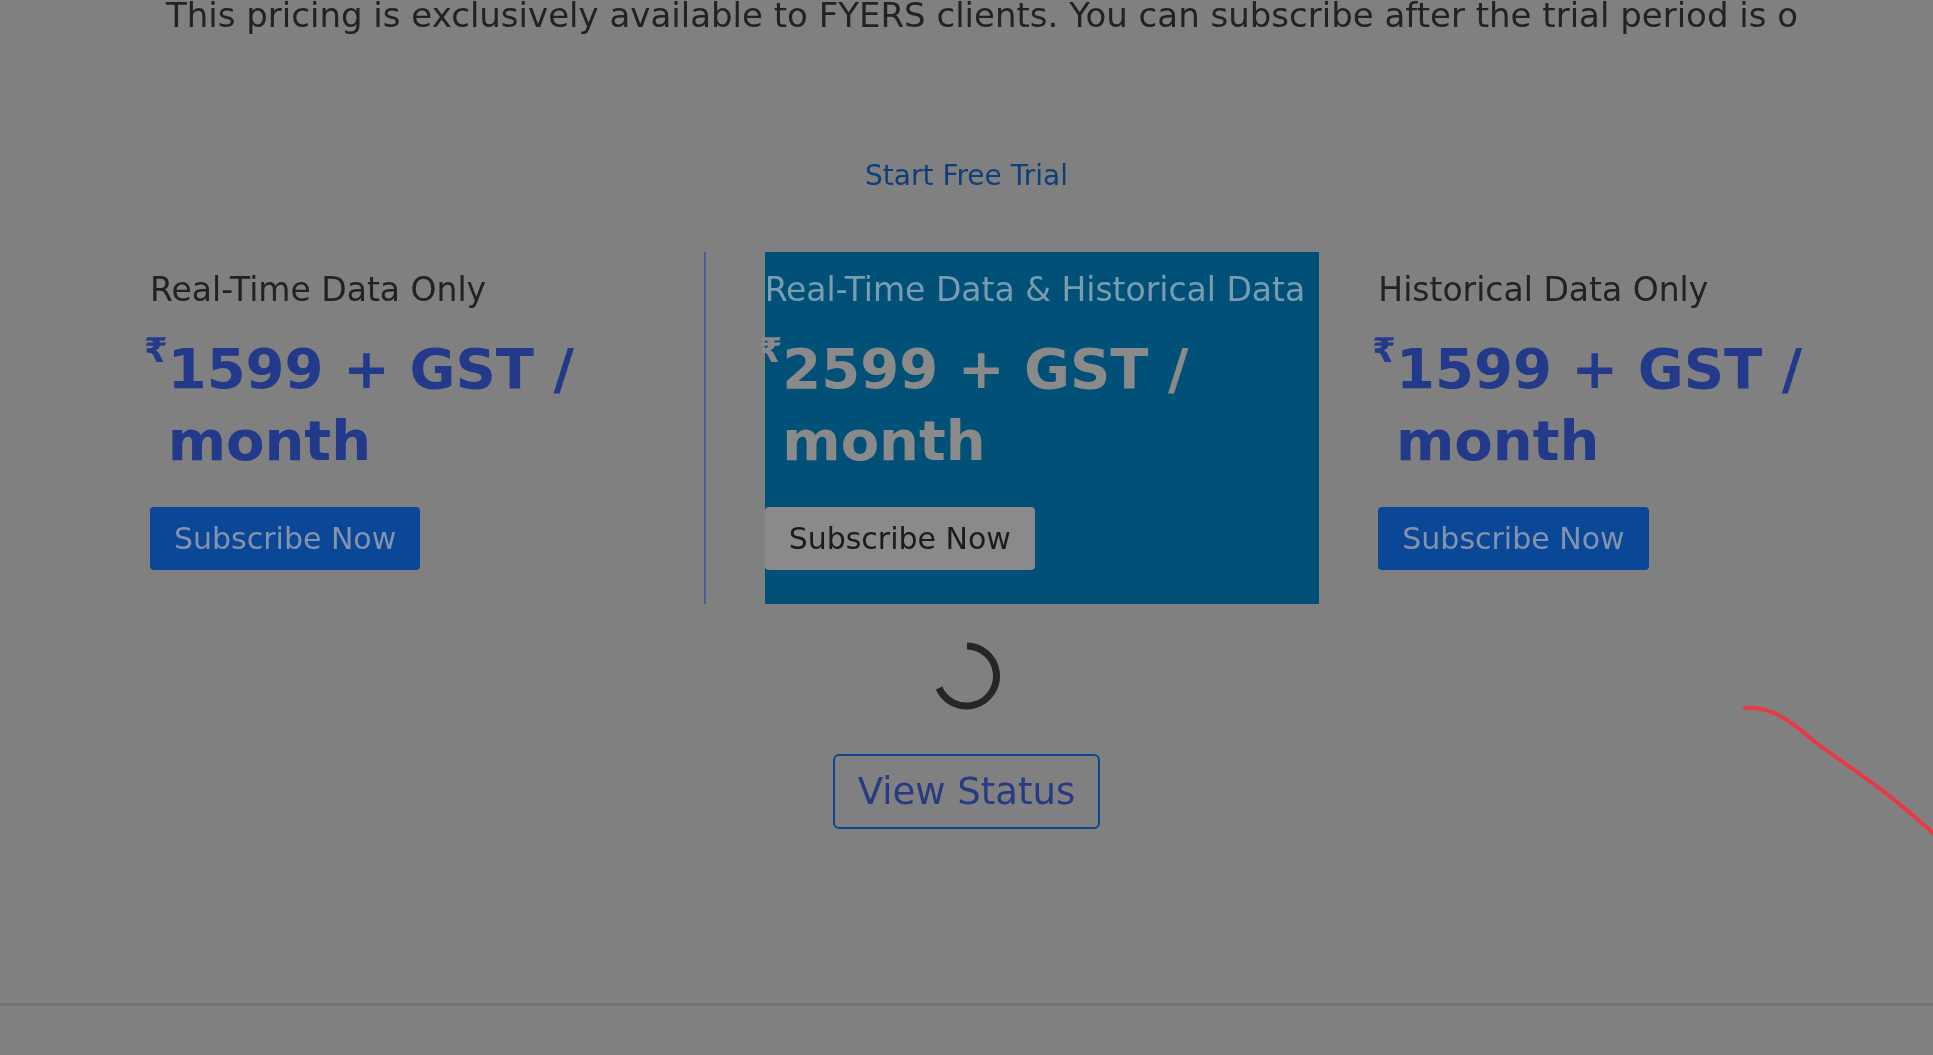 The height and width of the screenshot is (1055, 1933). What do you see at coordinates (1035, 289) in the screenshot?
I see `plan-title: Real-Time Data & Historical Data` at bounding box center [1035, 289].